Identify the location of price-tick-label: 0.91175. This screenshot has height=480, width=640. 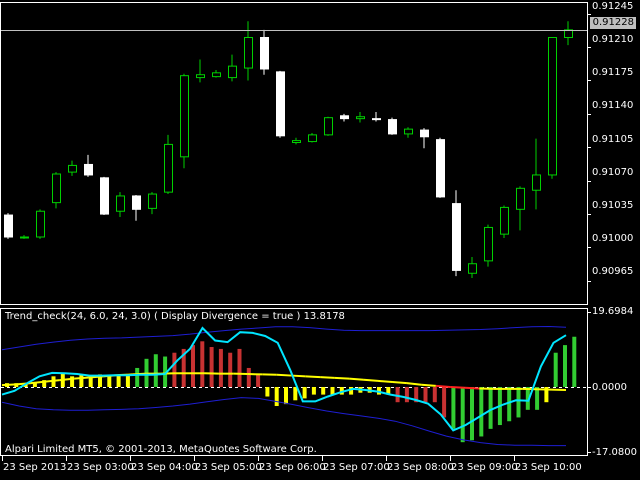
(613, 72).